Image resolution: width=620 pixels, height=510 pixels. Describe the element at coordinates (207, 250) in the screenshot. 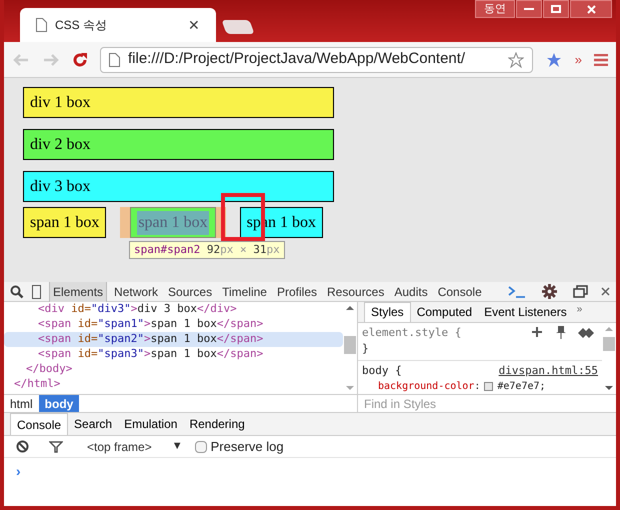

I see `element-tooltip: span#span2 92px × 31px` at that location.